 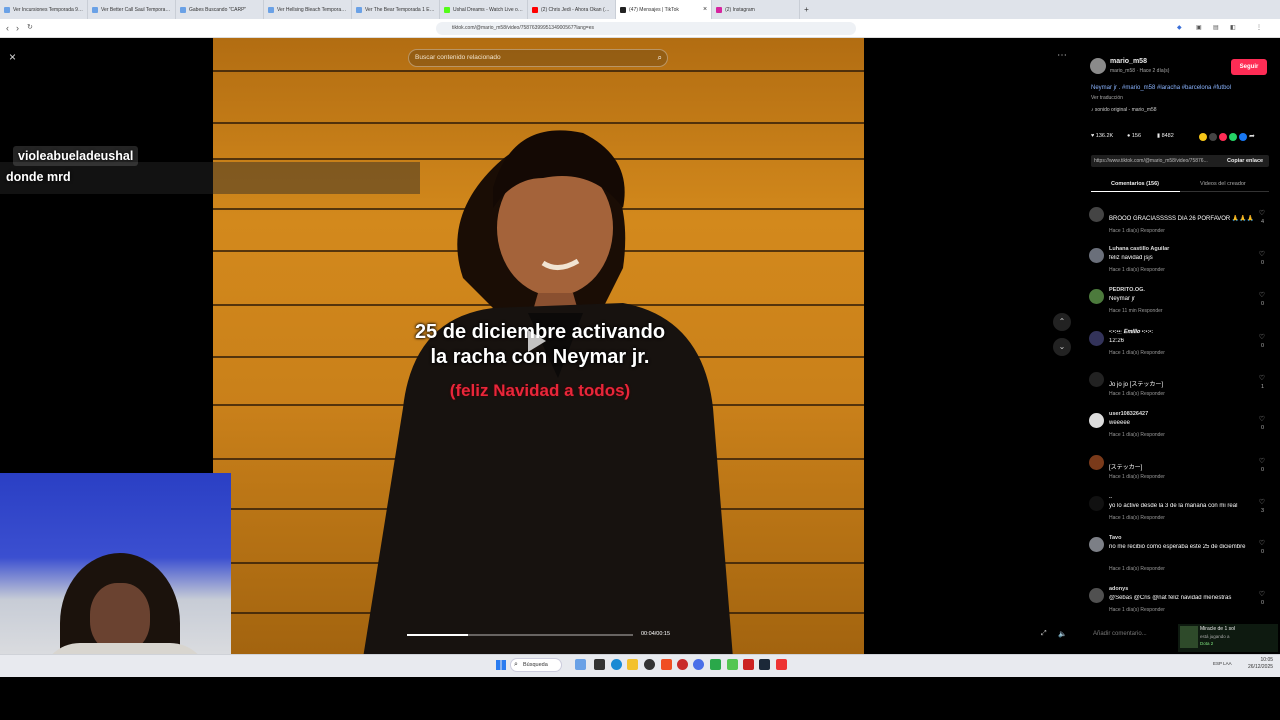 I want to click on new-tab-button: +, so click(x=806, y=9).